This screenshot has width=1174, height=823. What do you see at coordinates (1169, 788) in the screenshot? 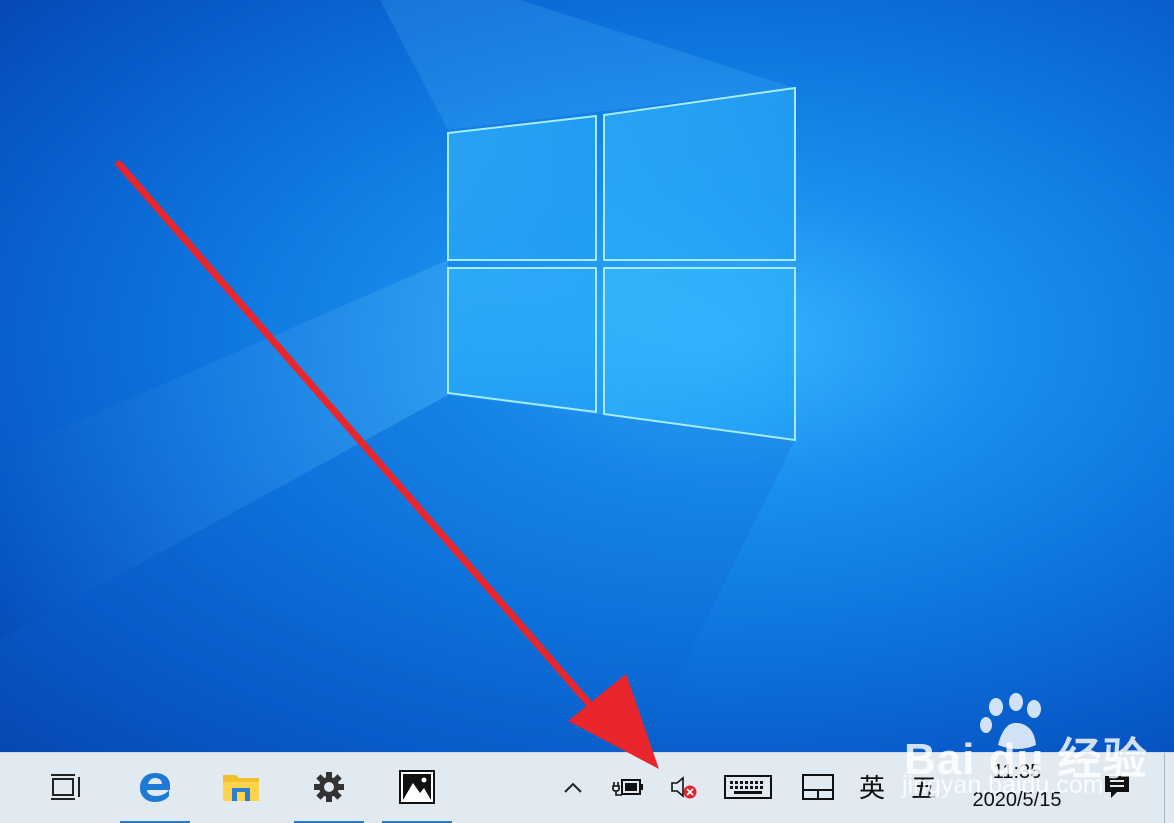
I see `show-desktop-button` at bounding box center [1169, 788].